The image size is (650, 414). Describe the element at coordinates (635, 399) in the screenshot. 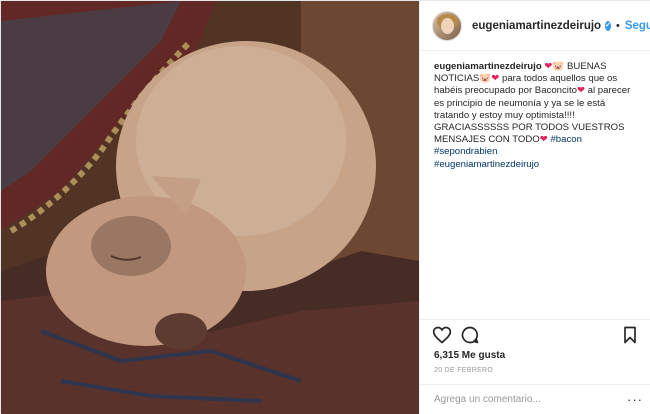

I see `more-options-icon: ···` at that location.